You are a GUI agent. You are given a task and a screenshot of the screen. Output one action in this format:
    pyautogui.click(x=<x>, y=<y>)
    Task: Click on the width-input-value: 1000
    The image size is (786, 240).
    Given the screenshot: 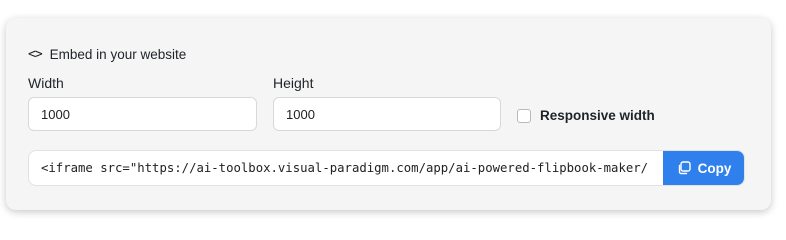 What is the action you would take?
    pyautogui.click(x=55, y=114)
    